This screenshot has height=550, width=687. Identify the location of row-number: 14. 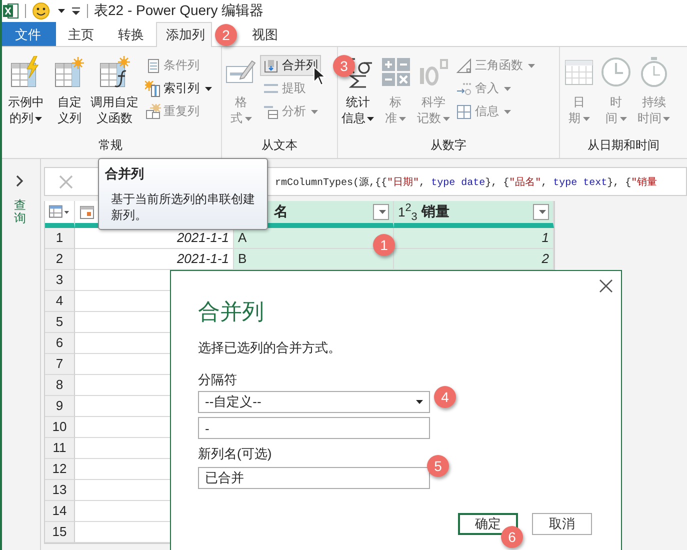
(60, 511).